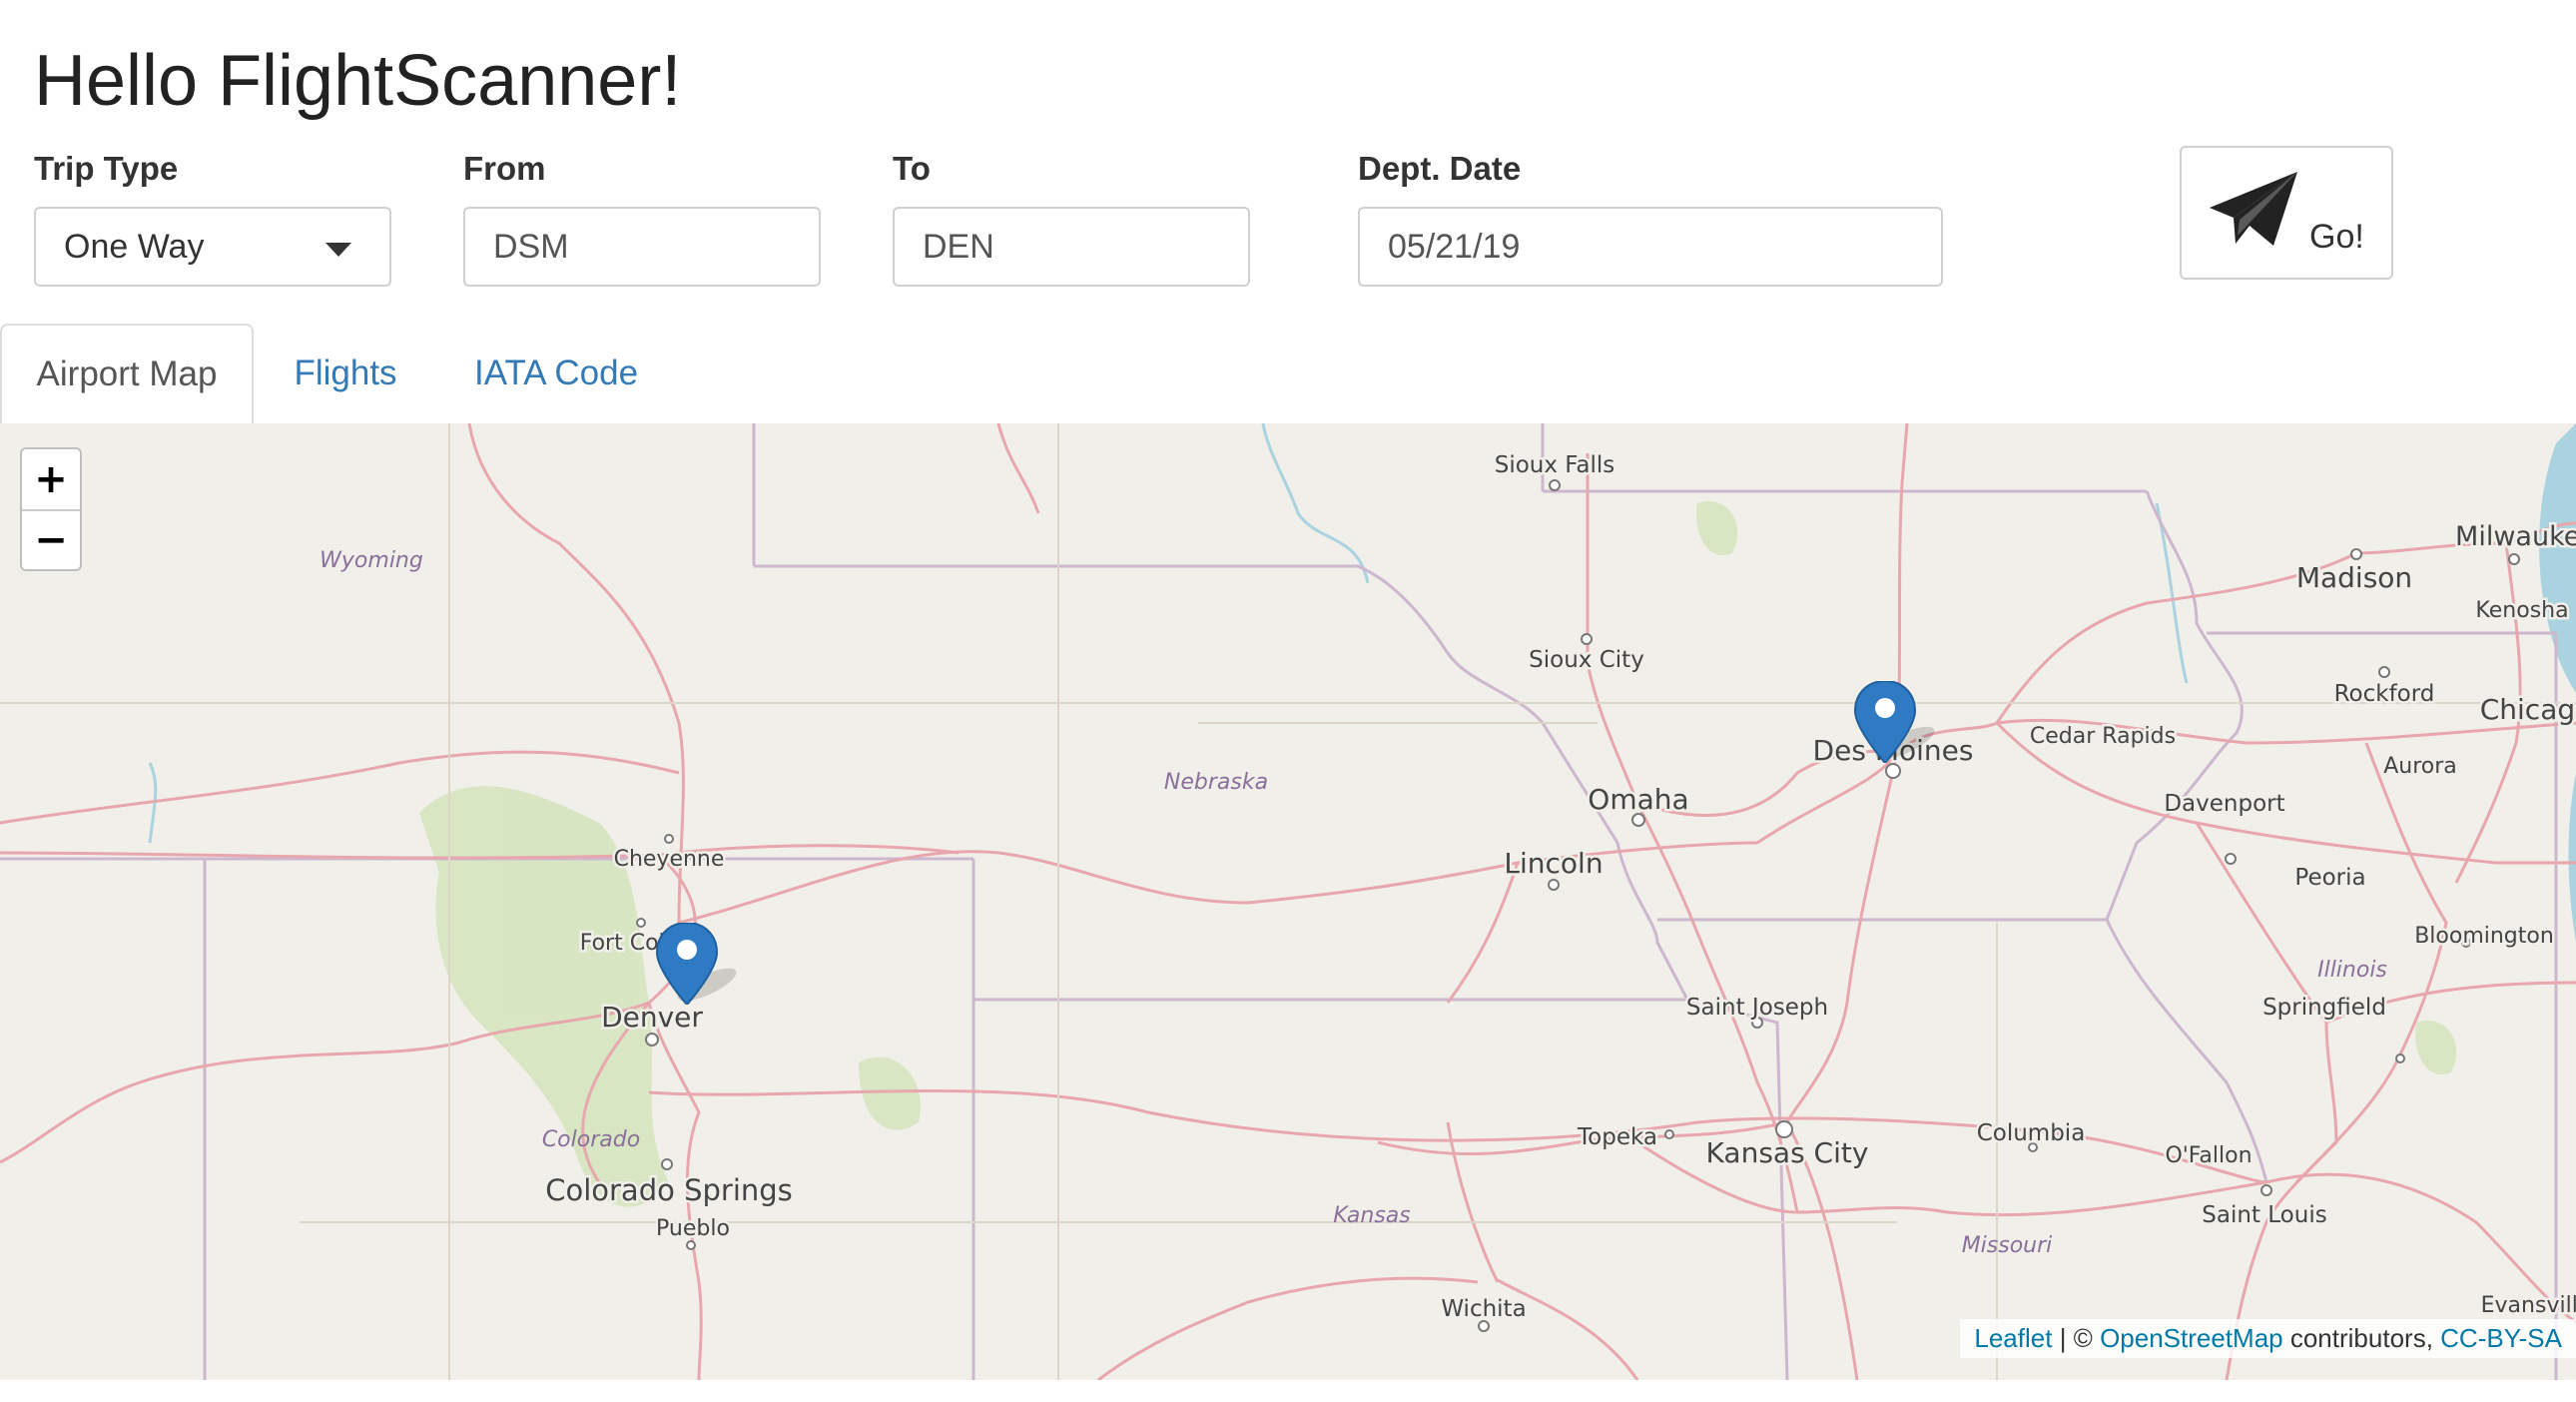 This screenshot has height=1402, width=2576. What do you see at coordinates (2352, 970) in the screenshot?
I see `state-label-illinois: Illinois` at bounding box center [2352, 970].